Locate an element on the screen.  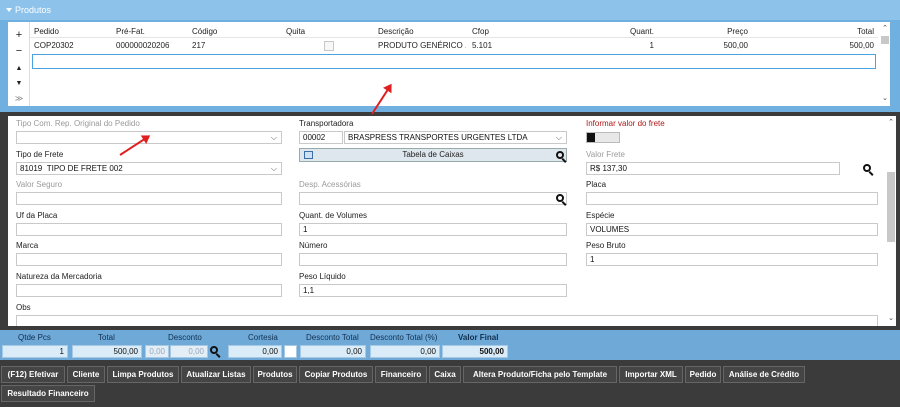
valor-final-value: 500,00 is located at coordinates (475, 351).